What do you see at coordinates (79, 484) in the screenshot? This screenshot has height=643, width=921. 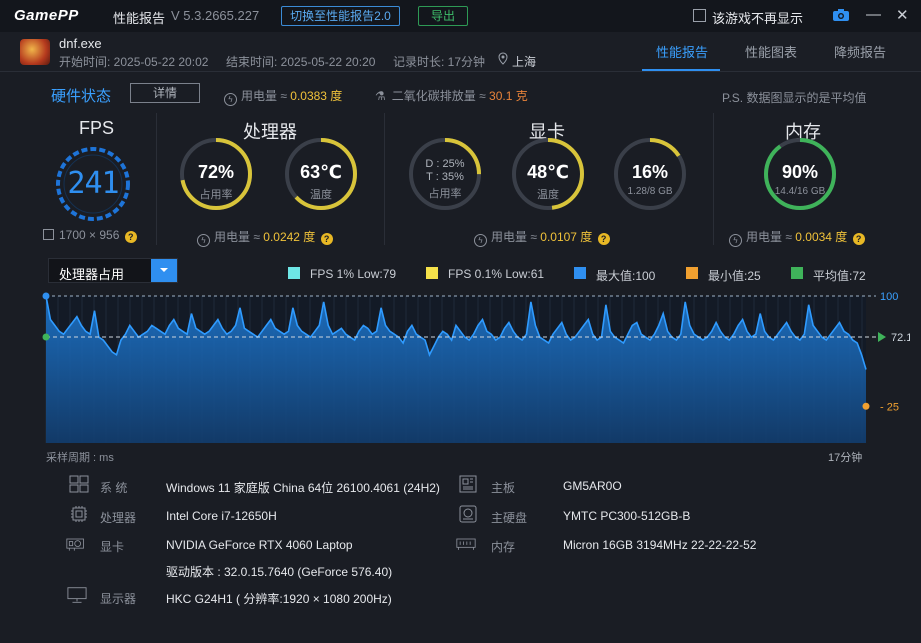 I see `windows-icon` at bounding box center [79, 484].